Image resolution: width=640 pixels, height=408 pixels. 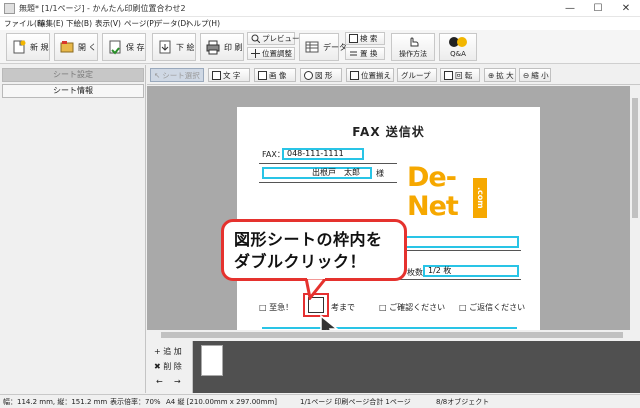 I want to click on menu-view: 表示(V), so click(x=108, y=23).